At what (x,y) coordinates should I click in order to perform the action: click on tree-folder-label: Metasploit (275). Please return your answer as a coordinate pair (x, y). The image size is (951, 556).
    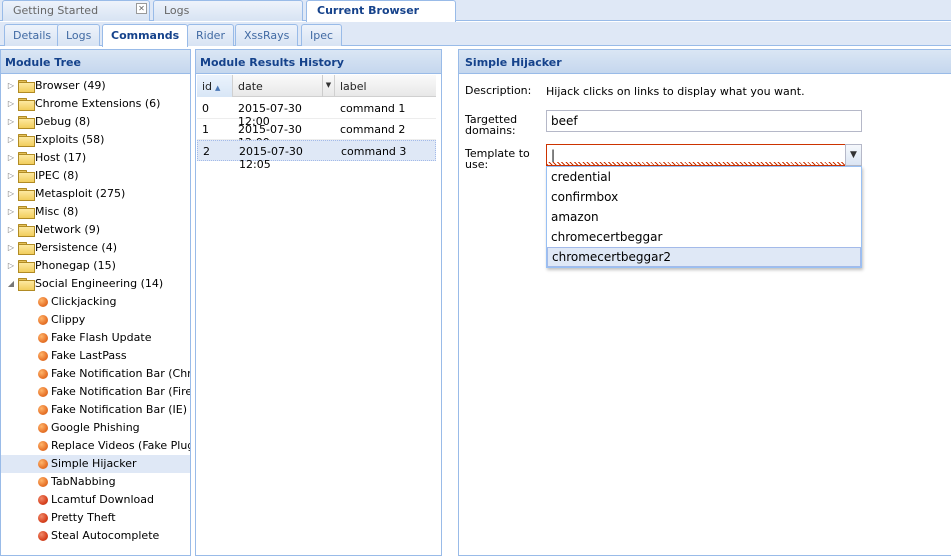
    Looking at the image, I should click on (80, 193).